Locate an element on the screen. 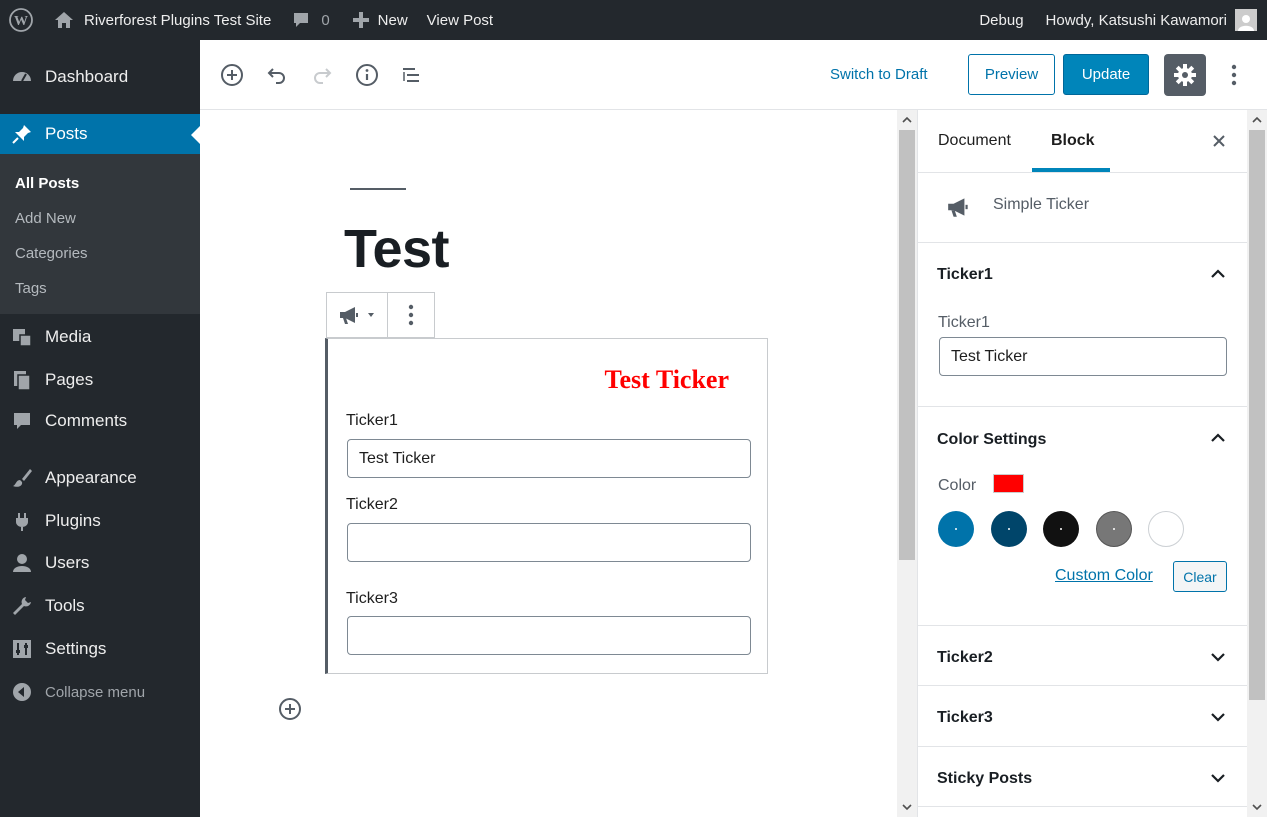 The width and height of the screenshot is (1267, 817). block-toolbar is located at coordinates (380, 315).